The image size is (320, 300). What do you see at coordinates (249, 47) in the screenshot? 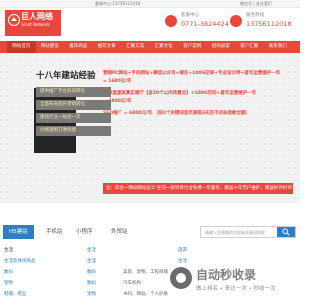
I see `nav-clients: 客户汇聚` at bounding box center [249, 47].